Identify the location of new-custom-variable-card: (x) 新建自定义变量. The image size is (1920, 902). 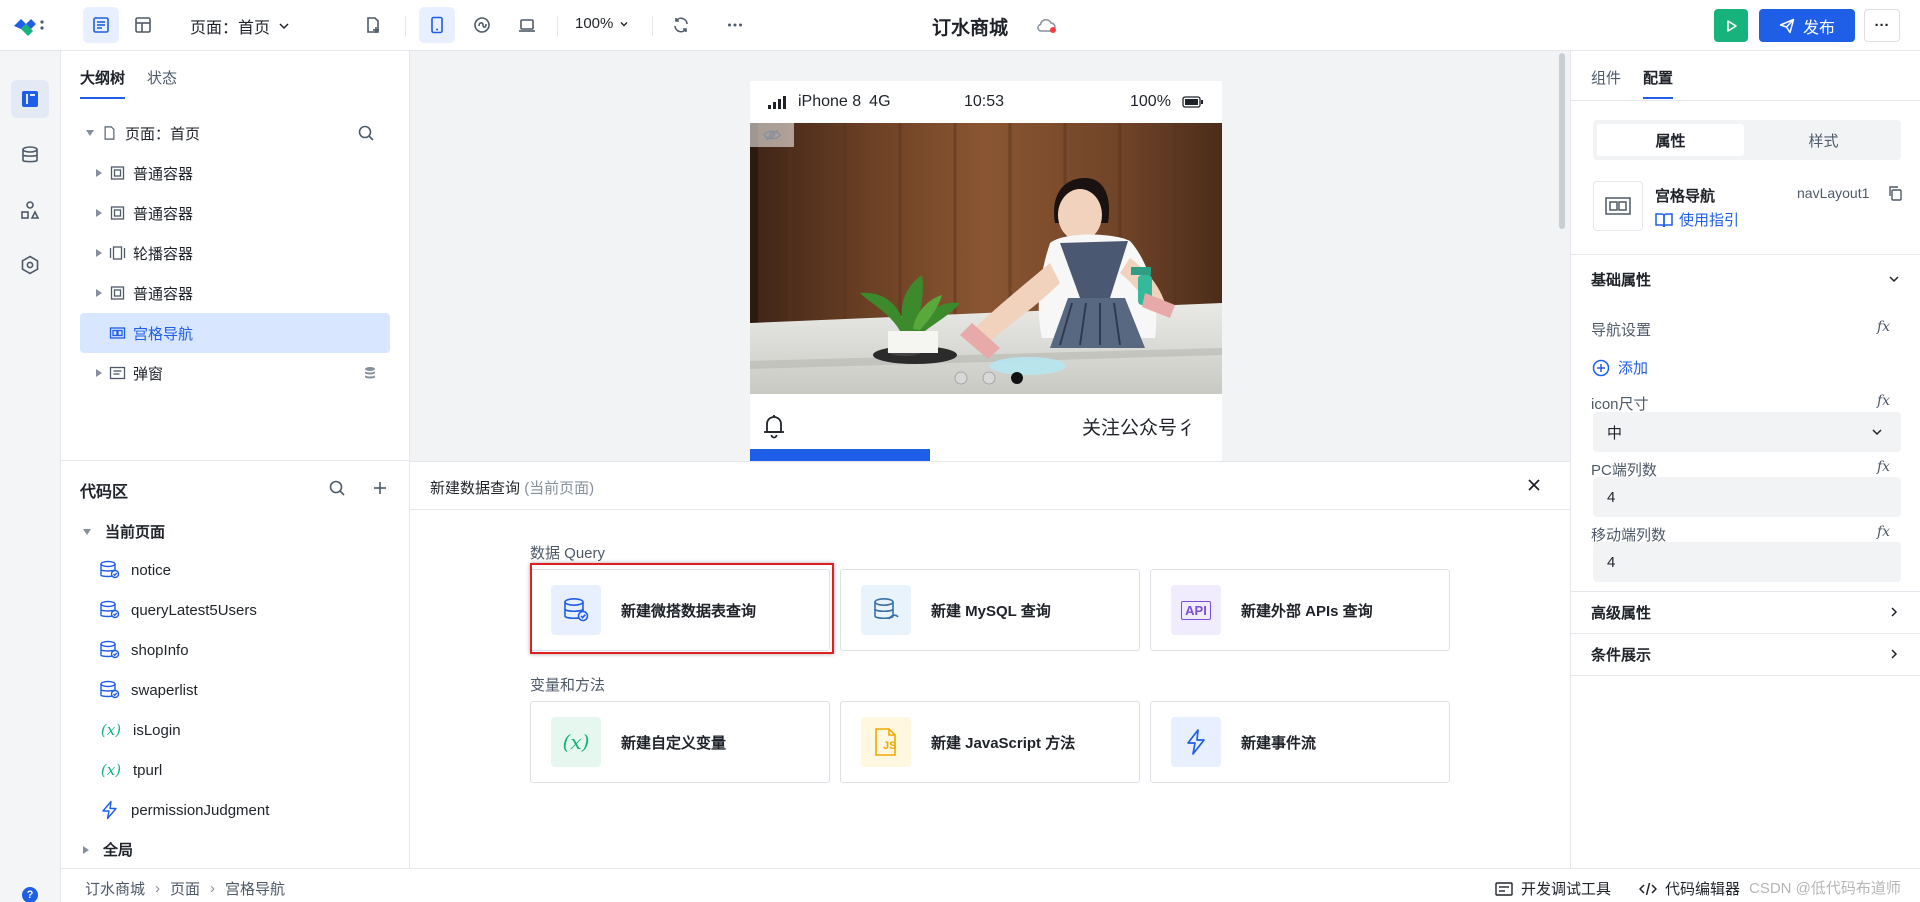
(680, 742).